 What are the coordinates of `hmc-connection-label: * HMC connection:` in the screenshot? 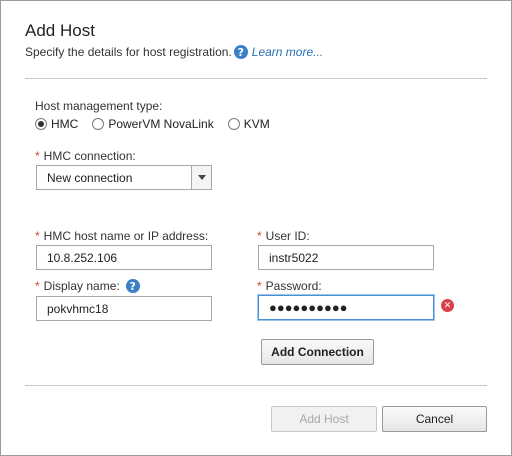 It's located at (85, 156).